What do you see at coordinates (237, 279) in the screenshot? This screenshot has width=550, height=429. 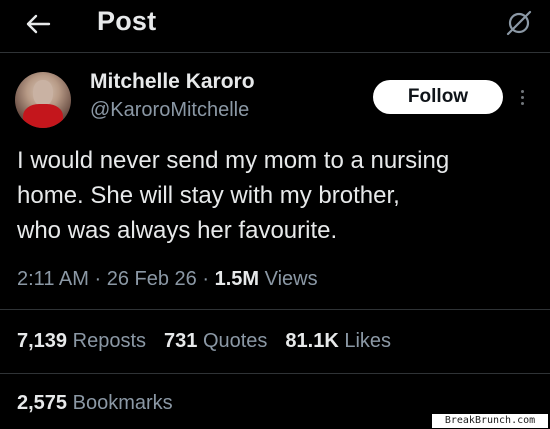 I see `views-count: 1.5M` at bounding box center [237, 279].